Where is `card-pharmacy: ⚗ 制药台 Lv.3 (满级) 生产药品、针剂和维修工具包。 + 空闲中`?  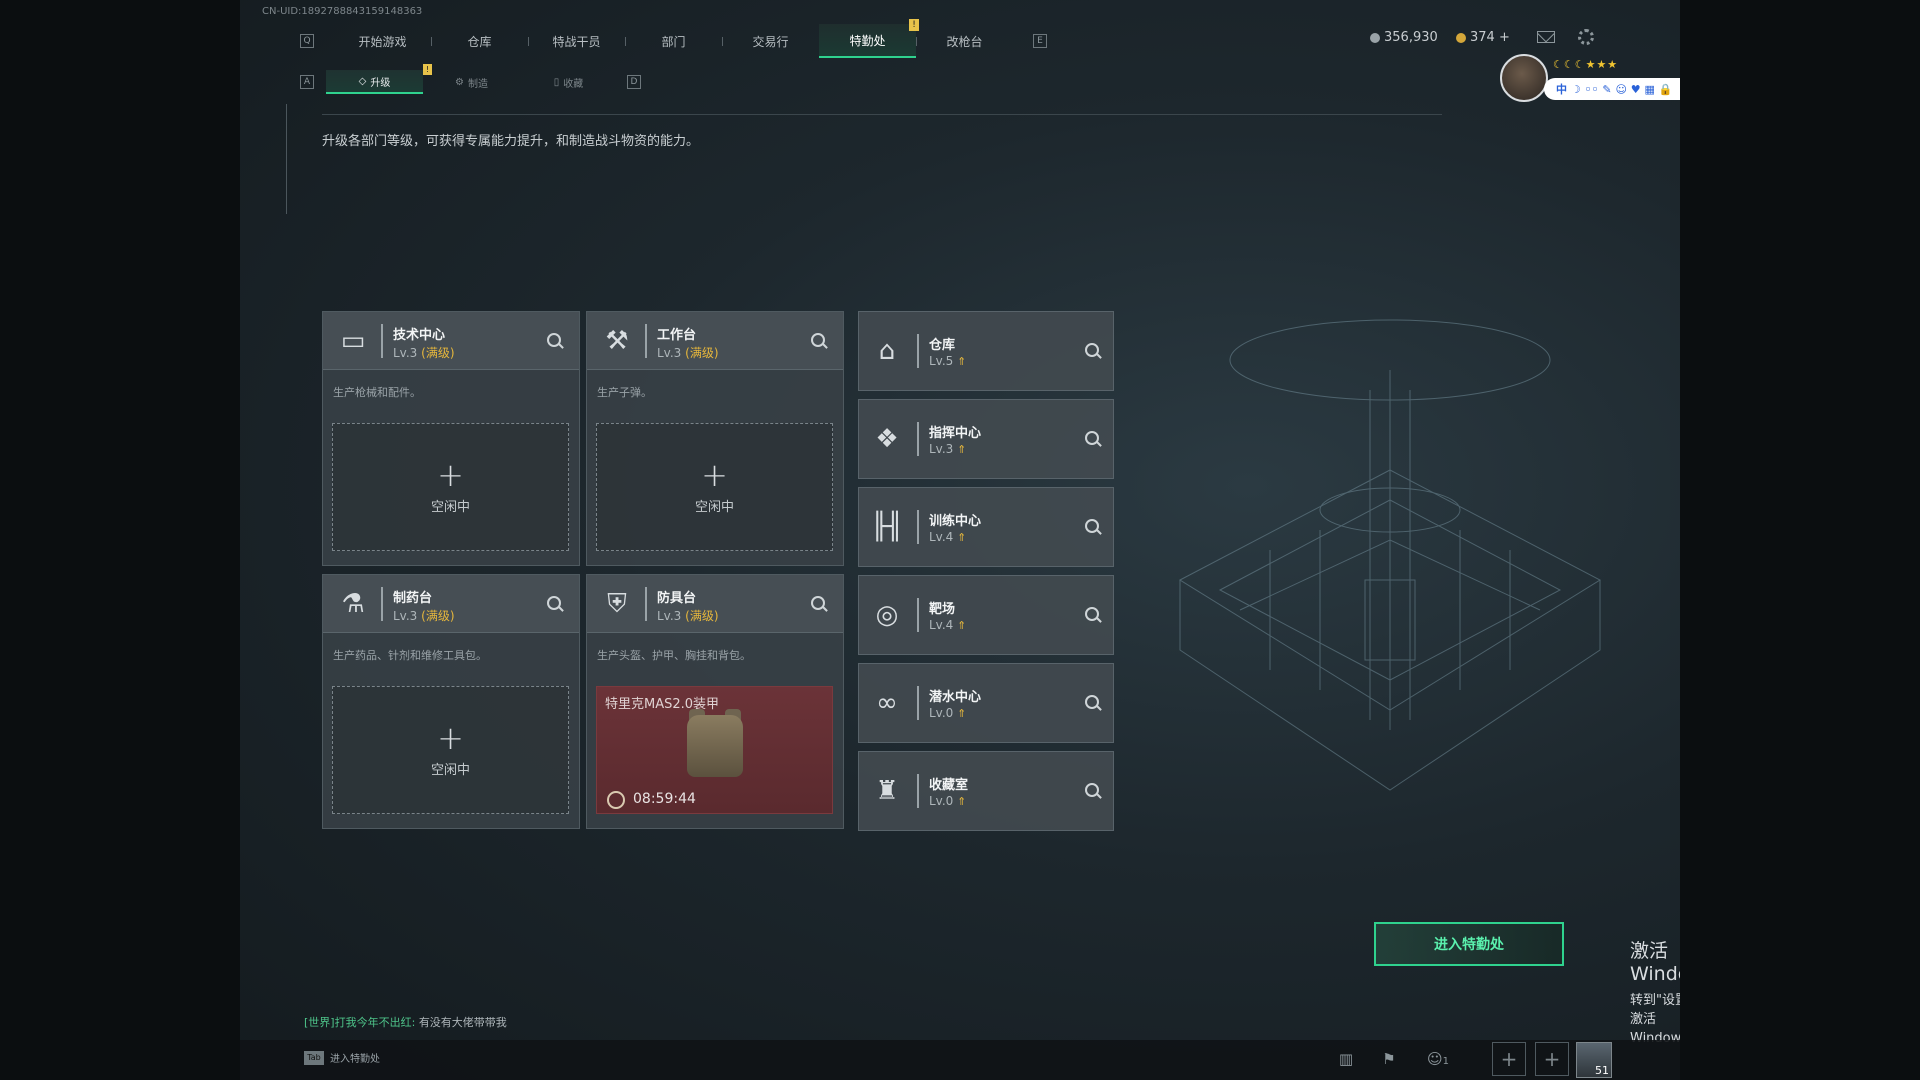
card-pharmacy: ⚗ 制药台 Lv.3 (满级) 生产药品、针剂和维修工具包。 + 空闲中 is located at coordinates (451, 701).